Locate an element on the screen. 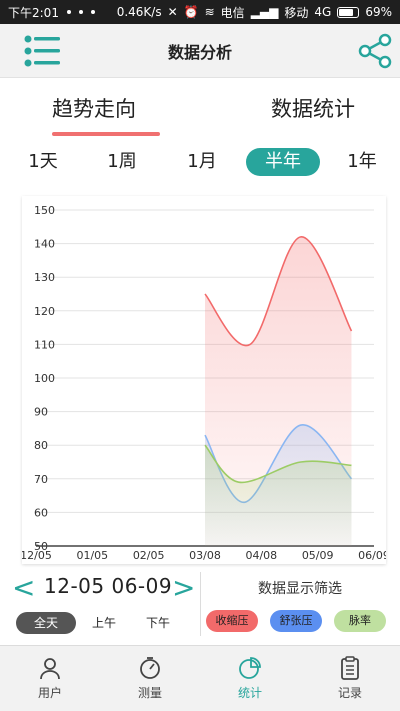 The width and height of the screenshot is (400, 711). battery-icon is located at coordinates (348, 12).